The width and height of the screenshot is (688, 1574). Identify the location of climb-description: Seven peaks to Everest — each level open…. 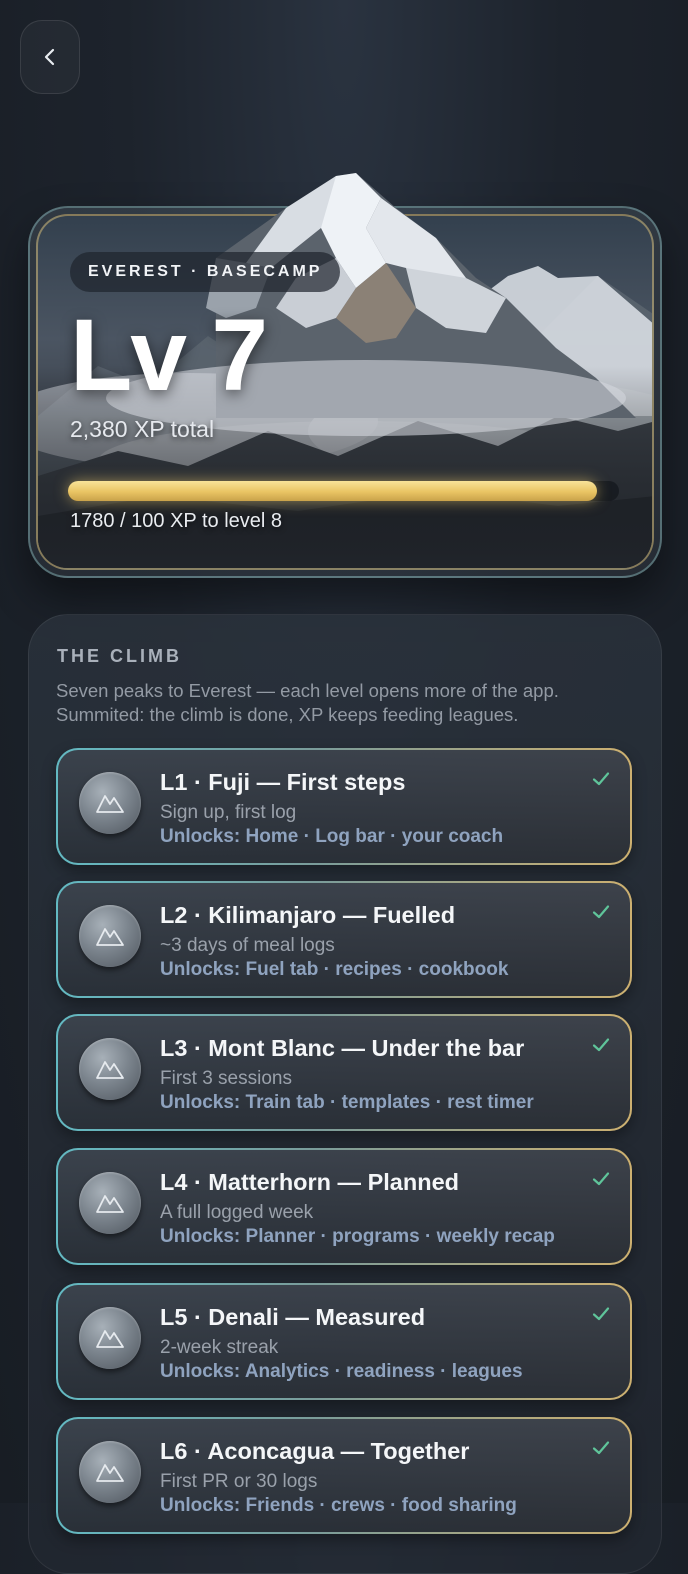
(351, 703).